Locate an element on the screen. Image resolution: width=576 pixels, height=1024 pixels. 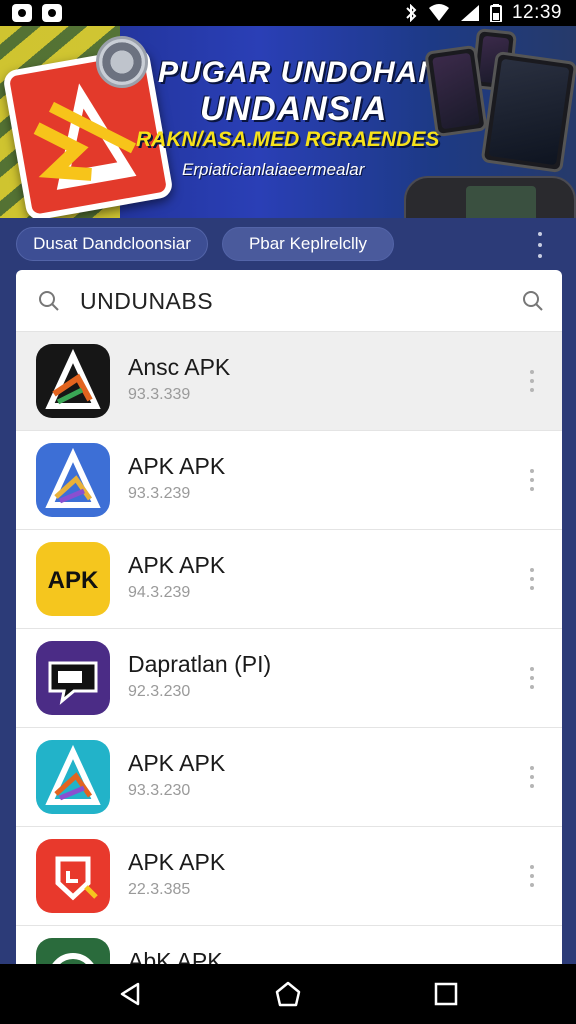
green-circle-icon is located at coordinates (73, 951).